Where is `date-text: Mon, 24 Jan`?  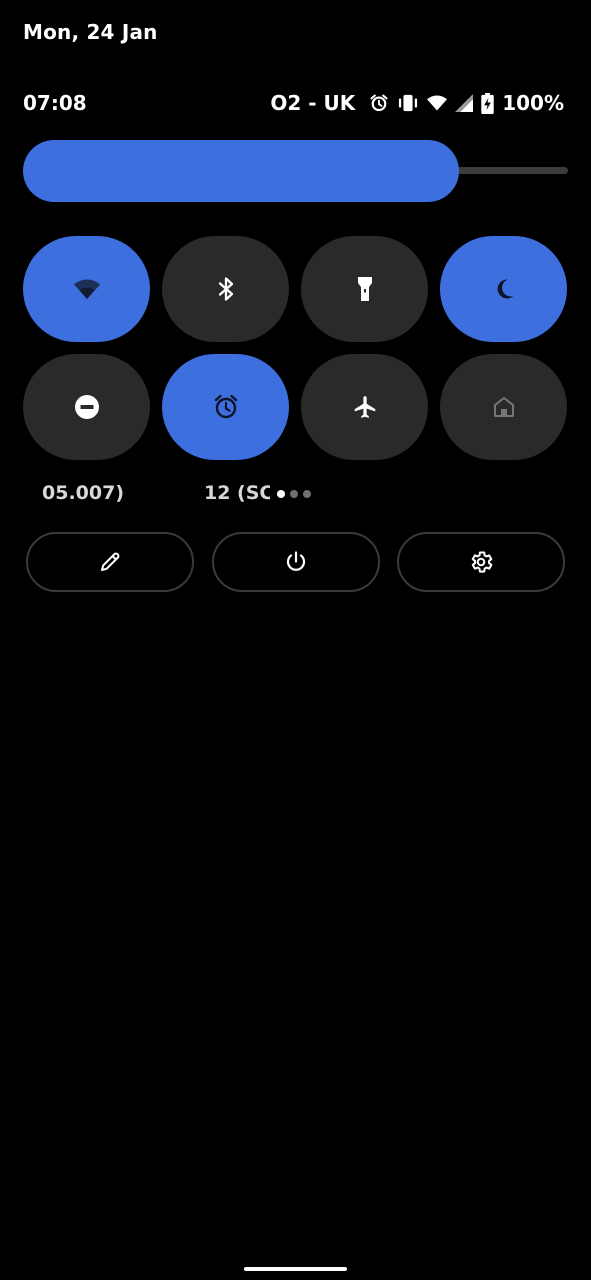 date-text: Mon, 24 Jan is located at coordinates (90, 32).